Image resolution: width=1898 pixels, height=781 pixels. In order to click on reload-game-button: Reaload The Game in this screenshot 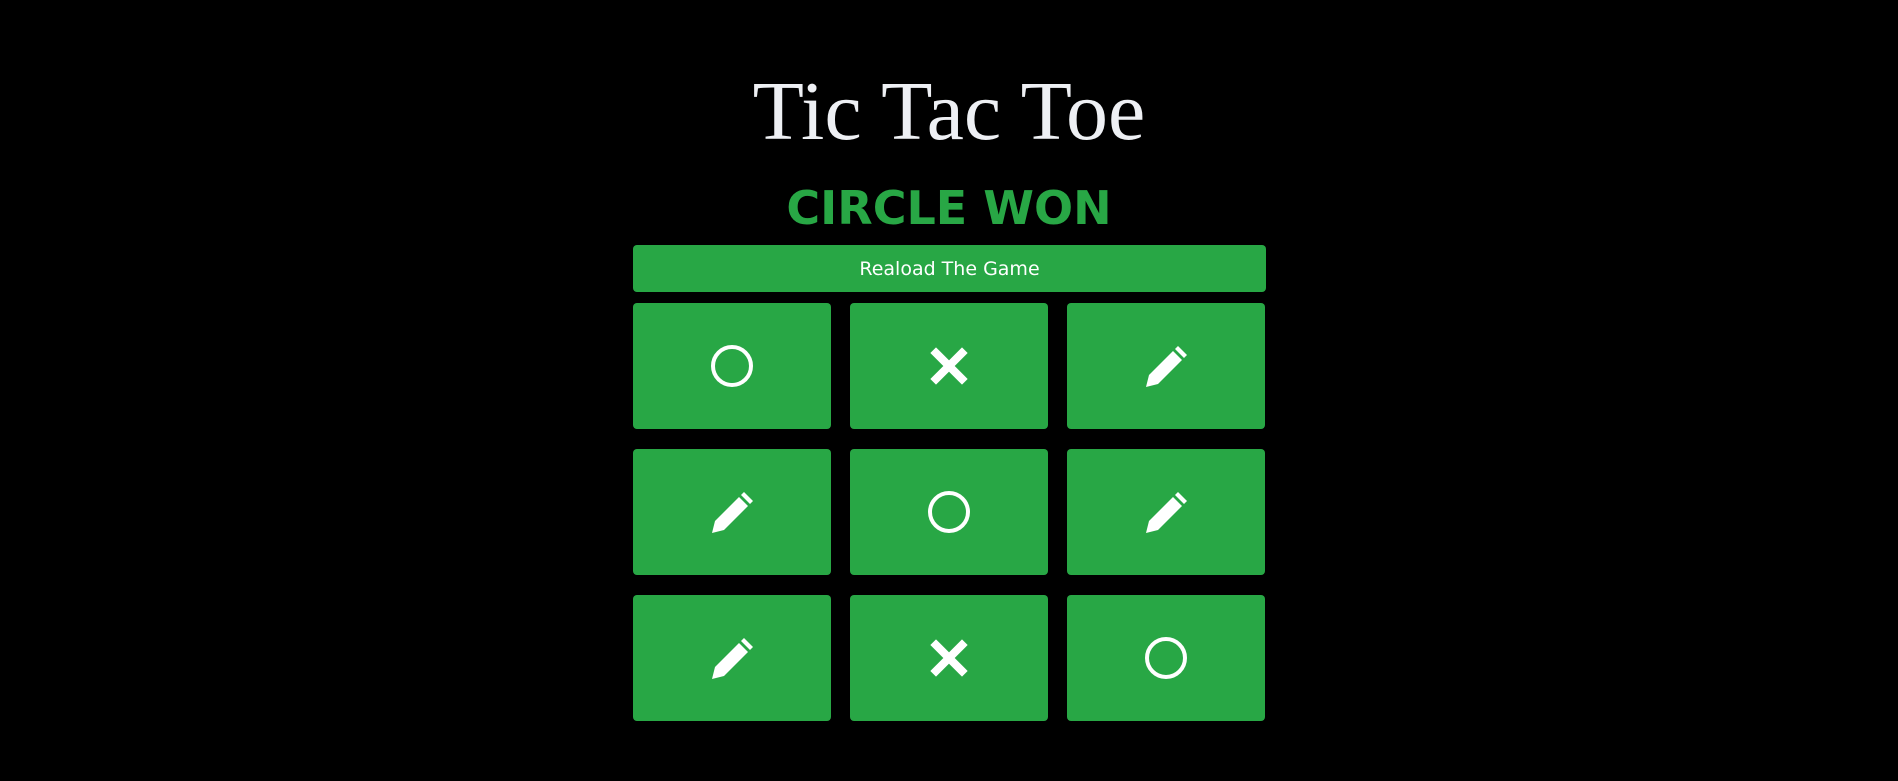, I will do `click(949, 268)`.